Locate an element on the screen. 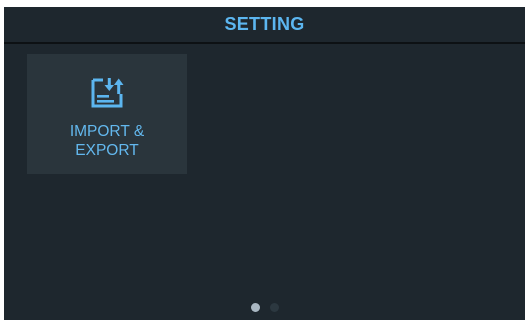  header: SETTING is located at coordinates (264, 24).